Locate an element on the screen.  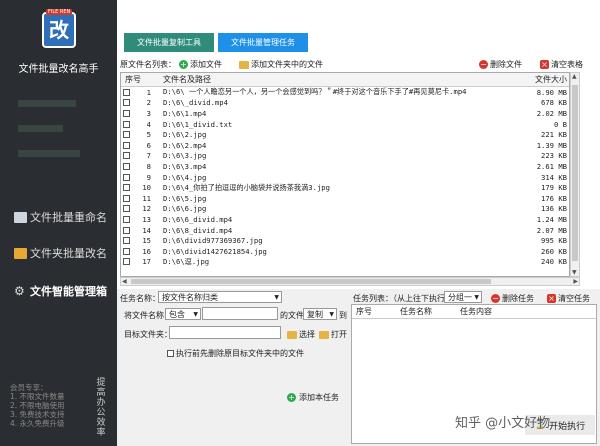
row-size: 179 KB is located at coordinates (554, 188).